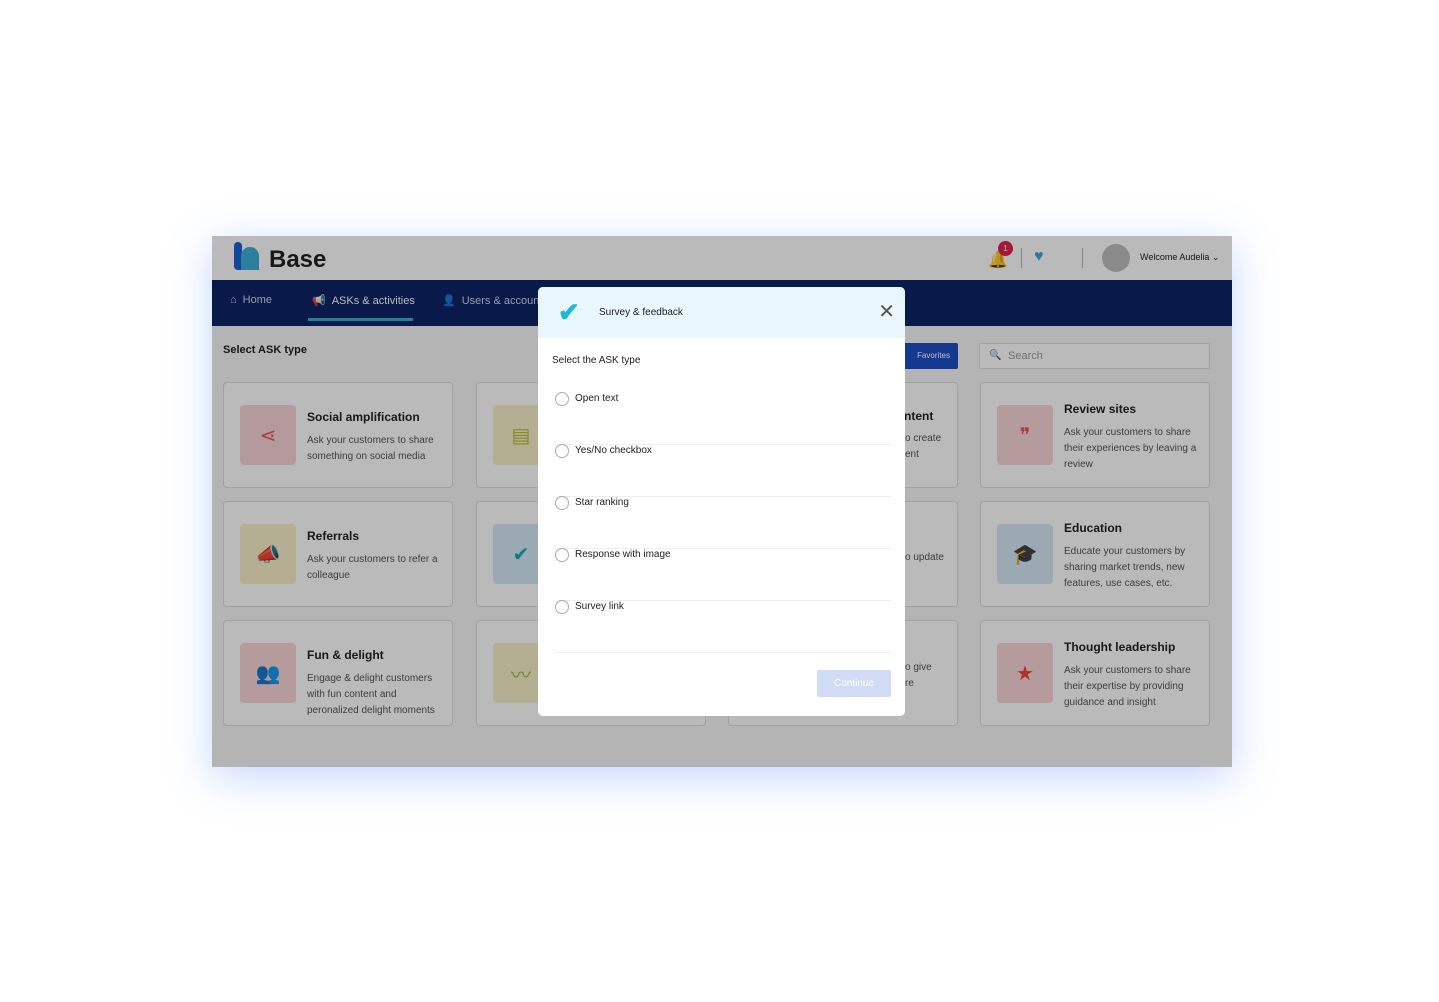 The width and height of the screenshot is (1439, 1002). I want to click on option-label: Response with image, so click(623, 554).